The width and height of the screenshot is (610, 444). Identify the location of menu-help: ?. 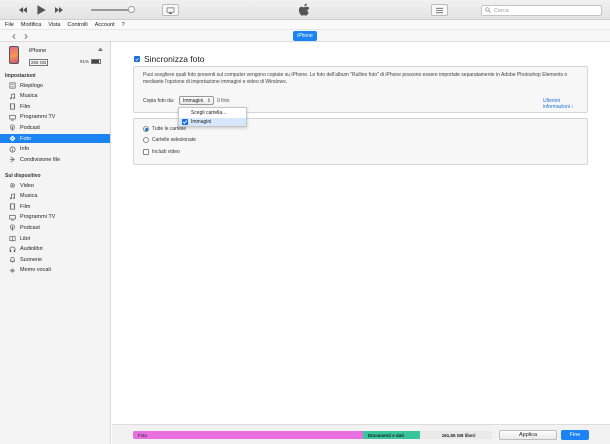
(123, 25).